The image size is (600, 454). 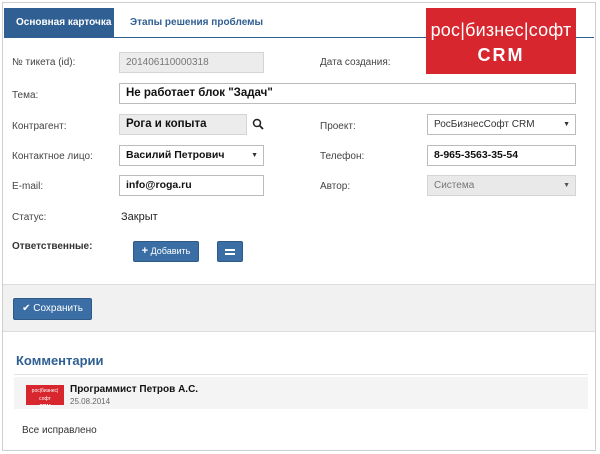 What do you see at coordinates (191, 185) in the screenshot?
I see `email-input: info@roga.ru` at bounding box center [191, 185].